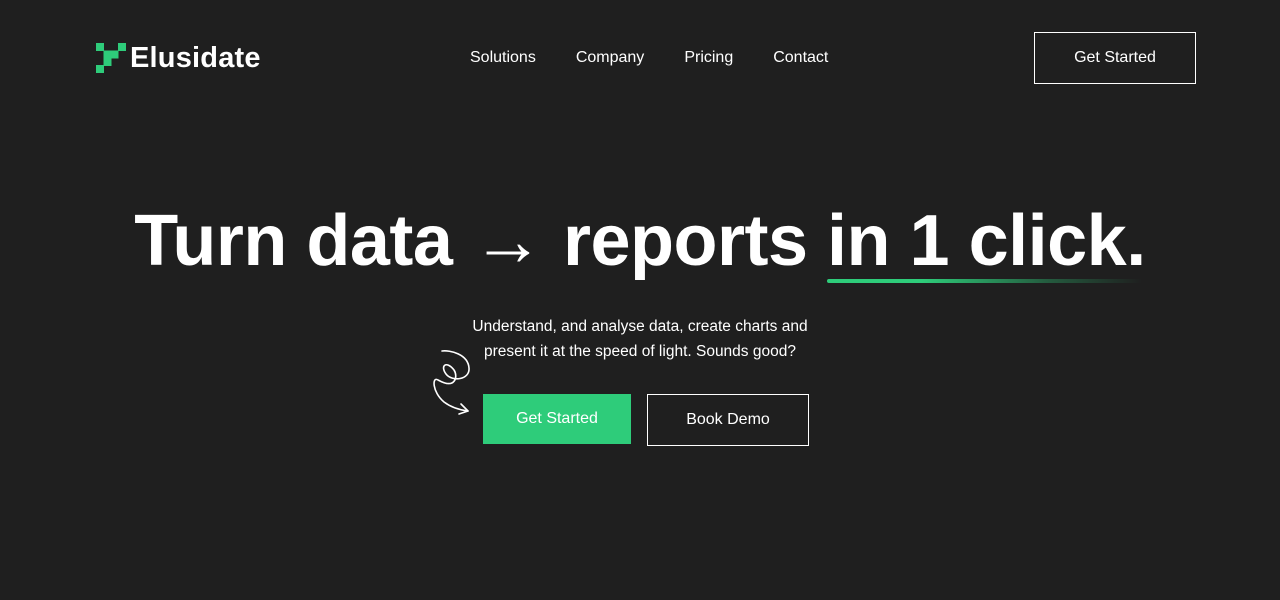 The image size is (1280, 600). Describe the element at coordinates (708, 58) in the screenshot. I see `nav-pricing: Pricing` at that location.